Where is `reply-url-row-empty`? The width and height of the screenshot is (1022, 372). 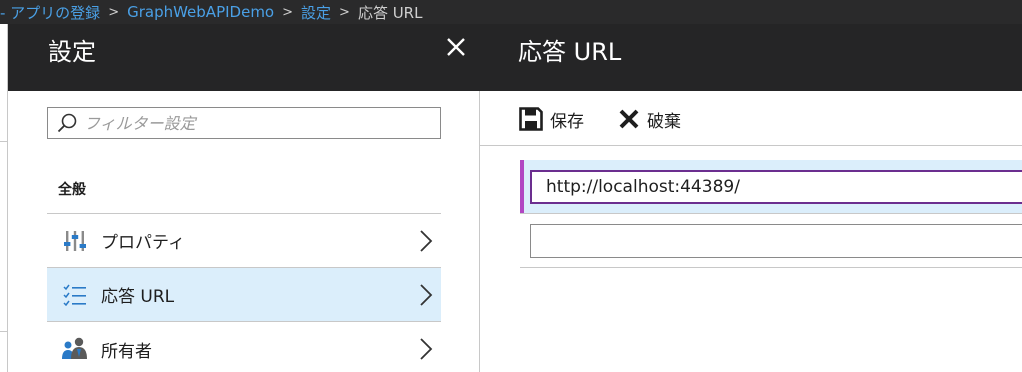 reply-url-row-empty is located at coordinates (771, 241).